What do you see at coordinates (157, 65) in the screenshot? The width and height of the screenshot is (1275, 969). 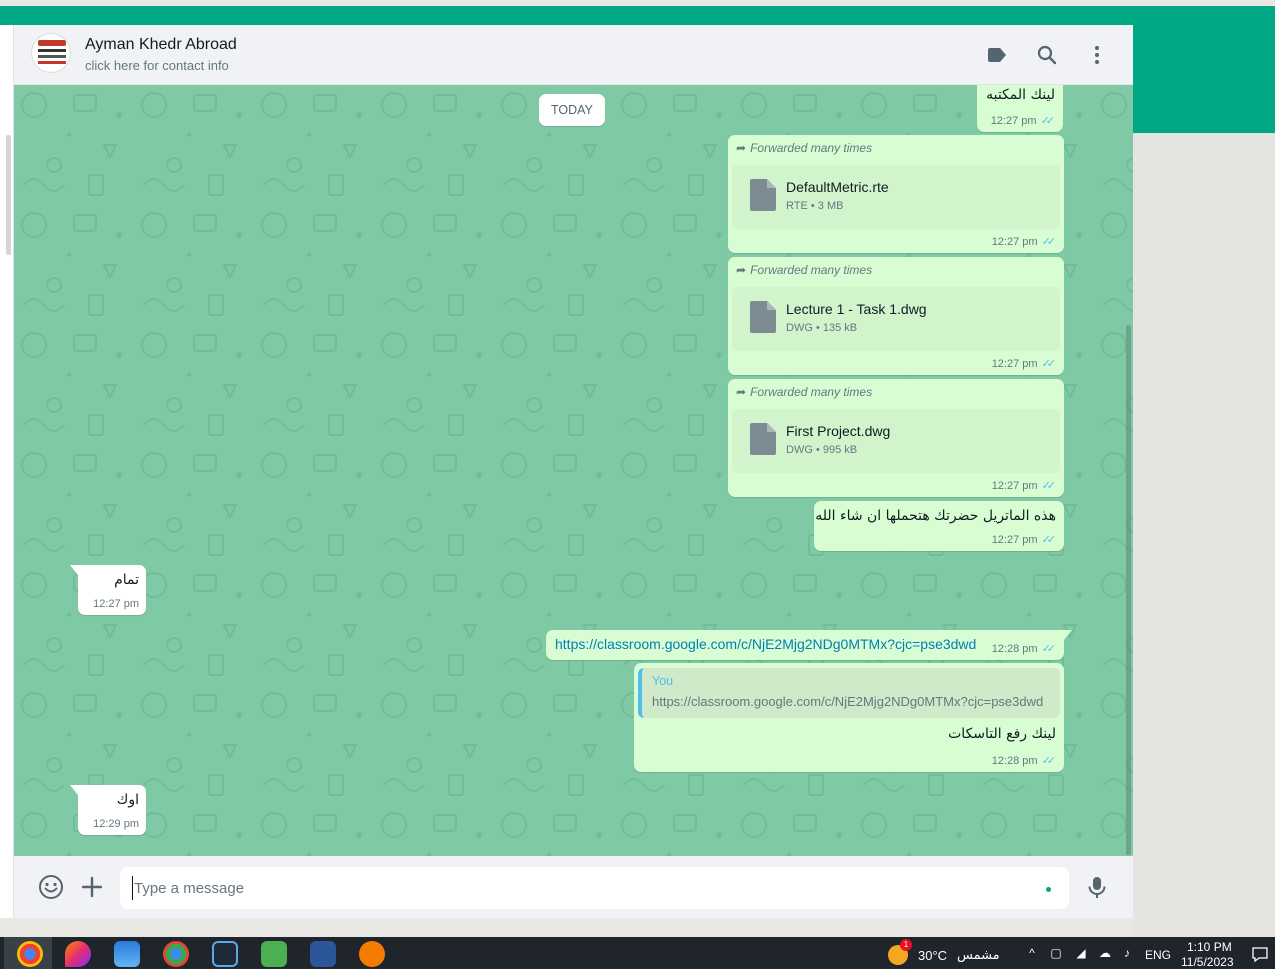 I see `contact-info-hint: click here for contact info` at bounding box center [157, 65].